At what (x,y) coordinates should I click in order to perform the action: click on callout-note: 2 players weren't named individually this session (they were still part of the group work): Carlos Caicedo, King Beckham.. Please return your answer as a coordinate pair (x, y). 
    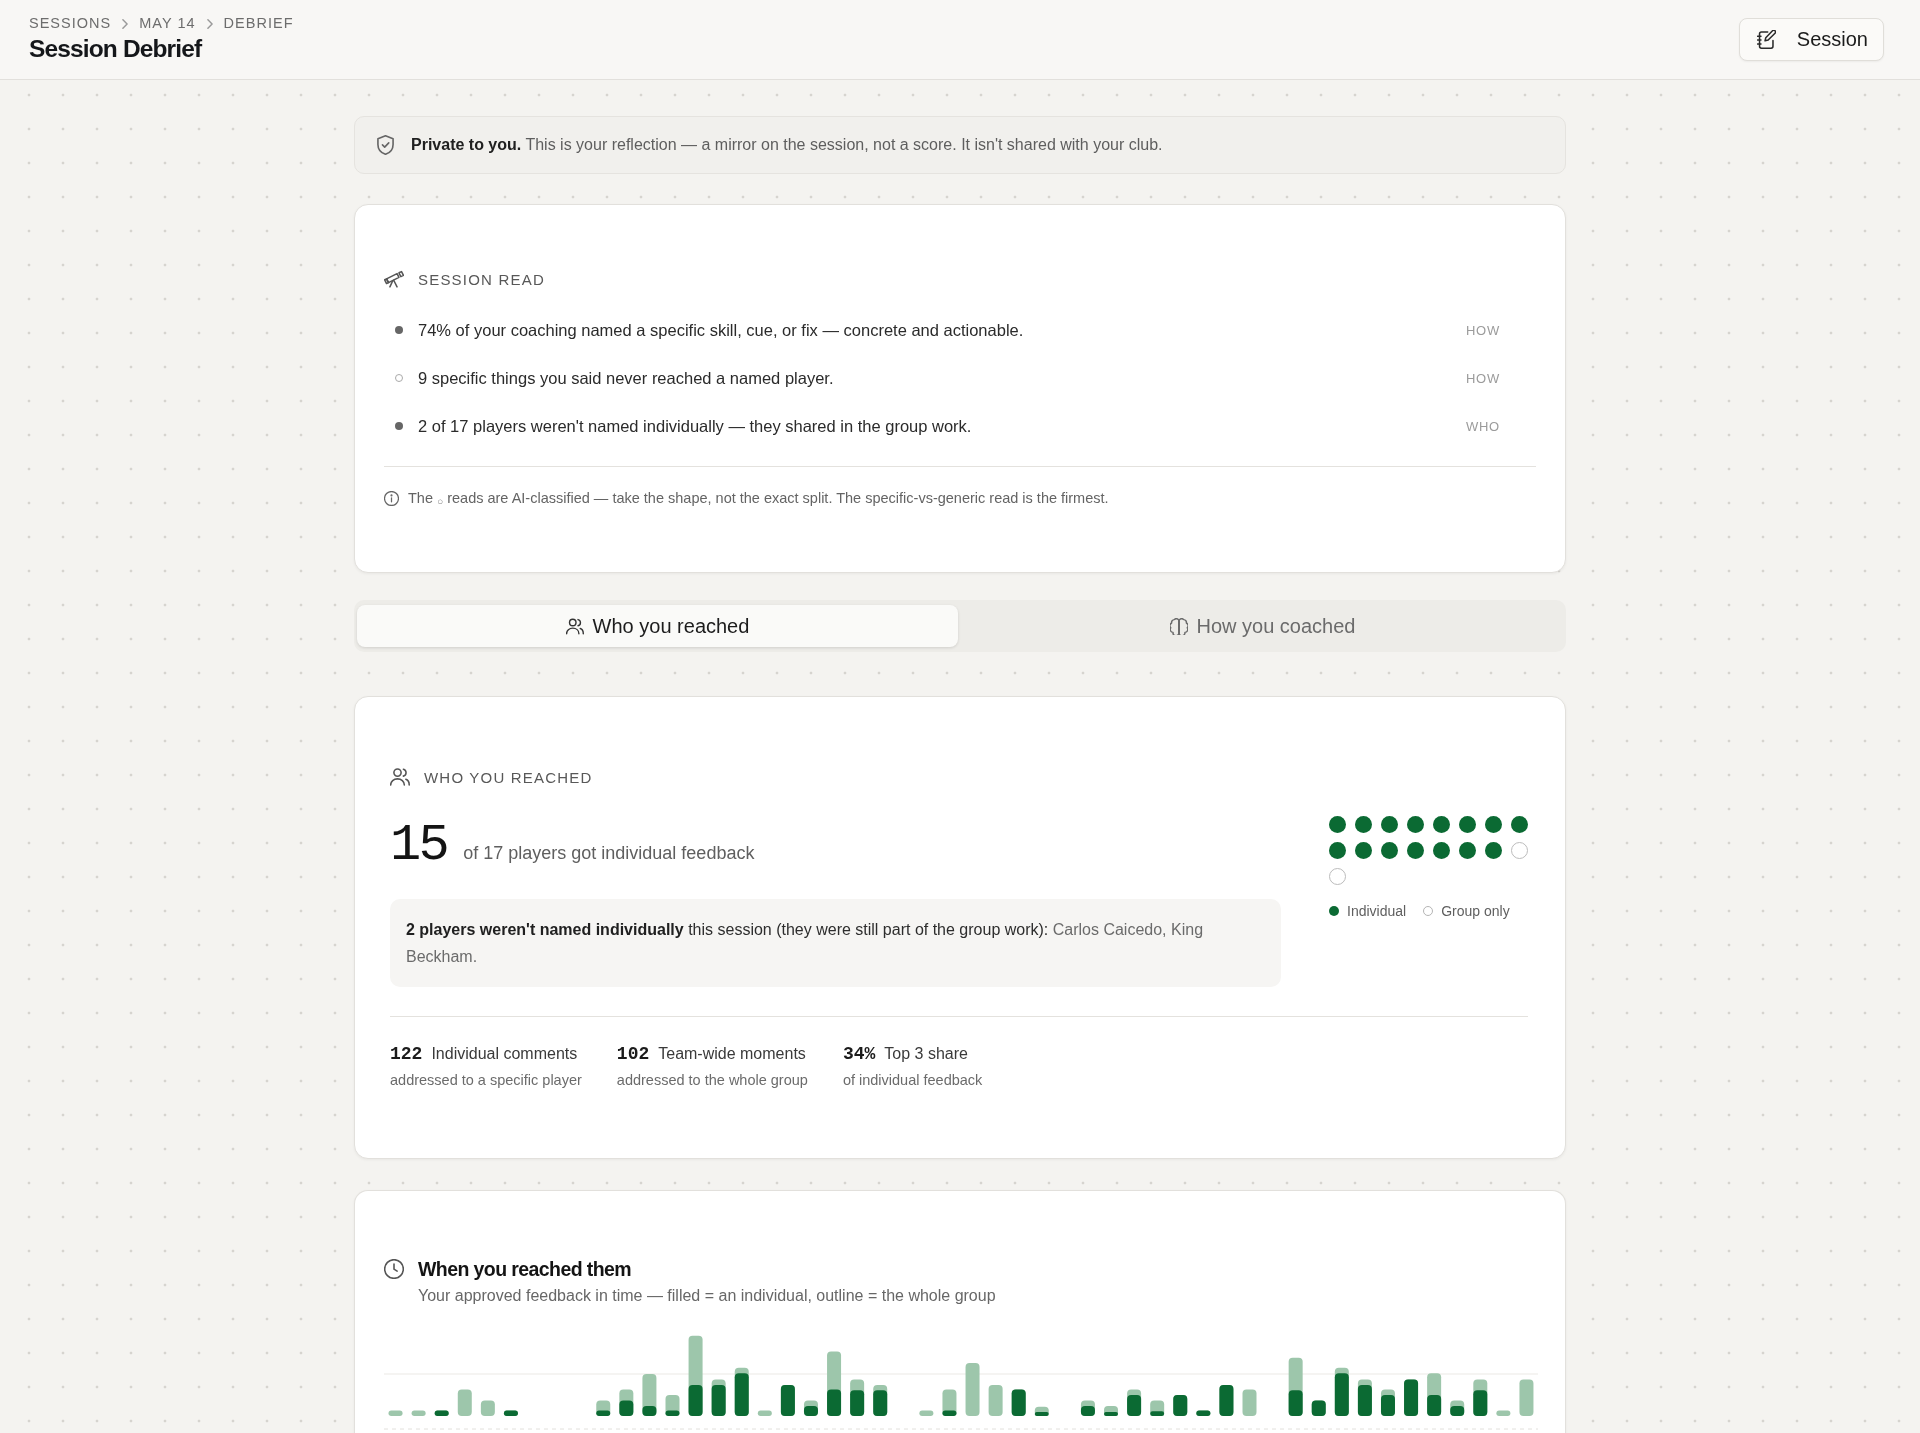
    Looking at the image, I should click on (835, 943).